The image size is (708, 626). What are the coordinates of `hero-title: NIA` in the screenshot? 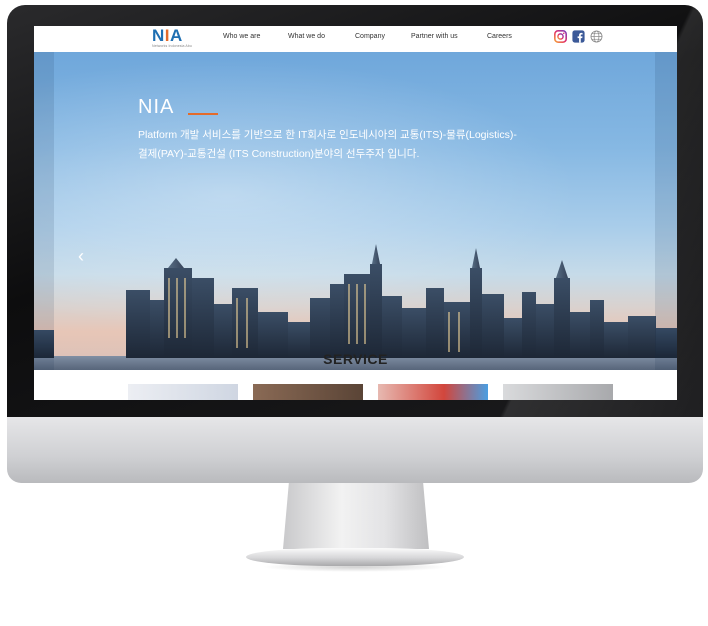 It's located at (156, 107).